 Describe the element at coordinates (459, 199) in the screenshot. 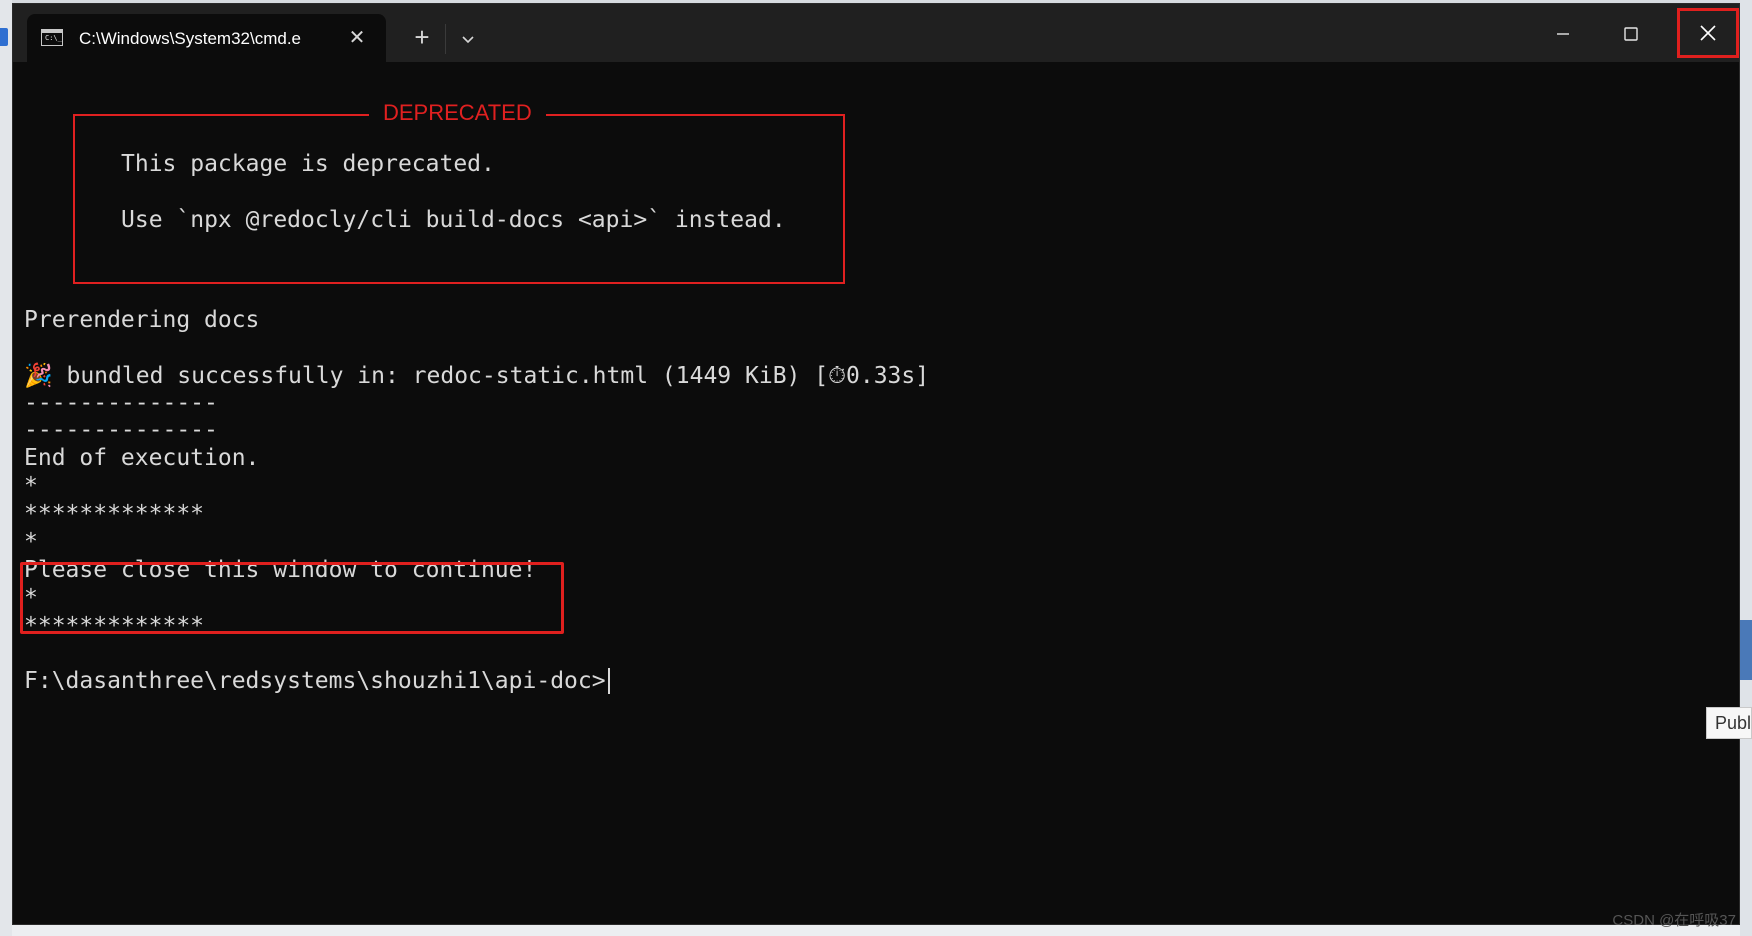

I see `deprecated-notice-box` at that location.